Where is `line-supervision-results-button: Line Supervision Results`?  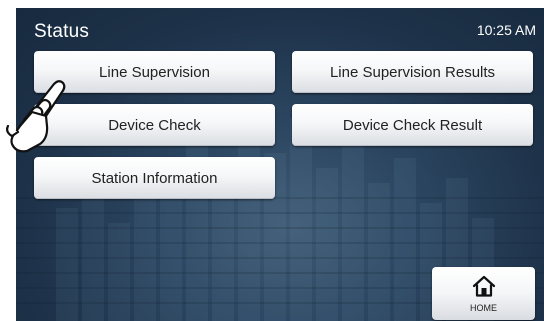 line-supervision-results-button: Line Supervision Results is located at coordinates (412, 72).